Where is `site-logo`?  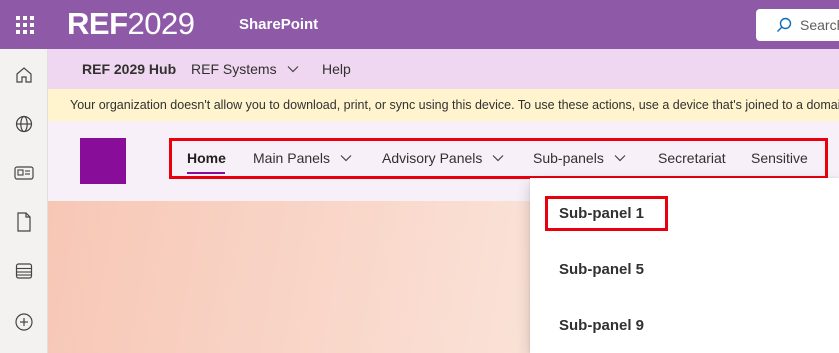 site-logo is located at coordinates (103, 161).